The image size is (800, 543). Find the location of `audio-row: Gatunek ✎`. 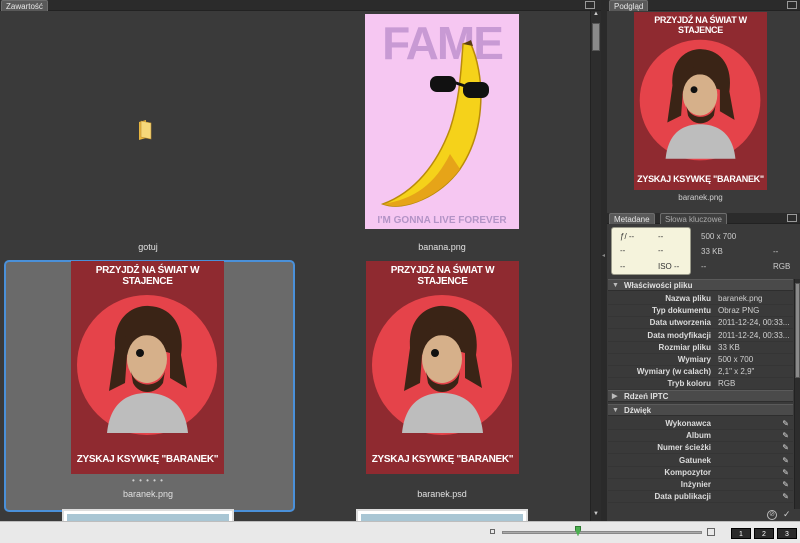

audio-row: Gatunek ✎ is located at coordinates (700, 461).